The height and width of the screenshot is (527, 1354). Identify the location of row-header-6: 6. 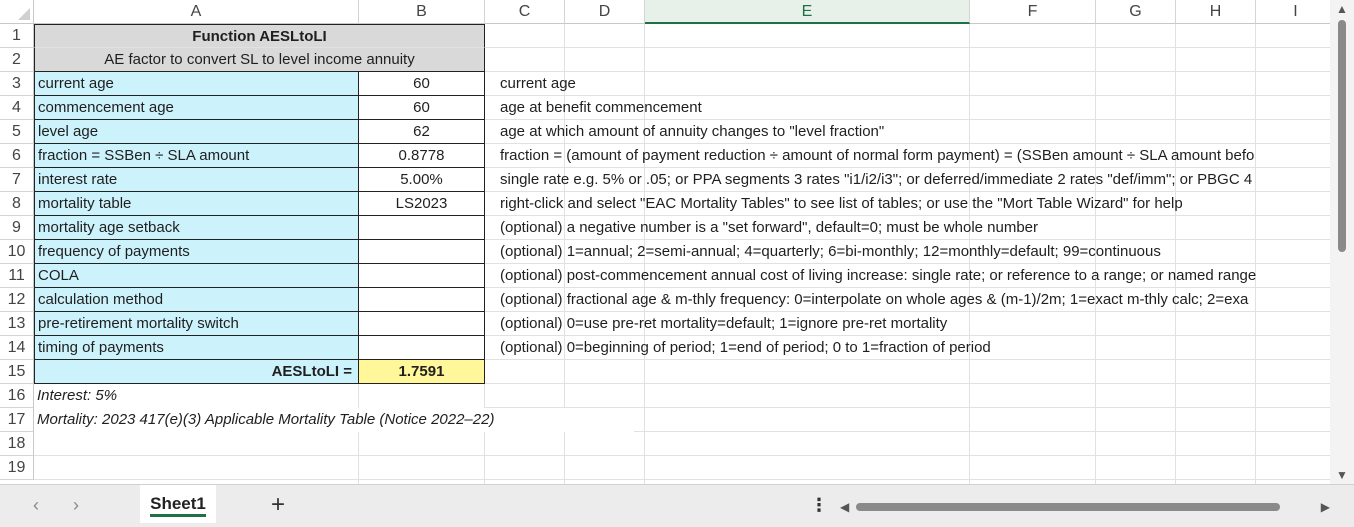
(17, 156).